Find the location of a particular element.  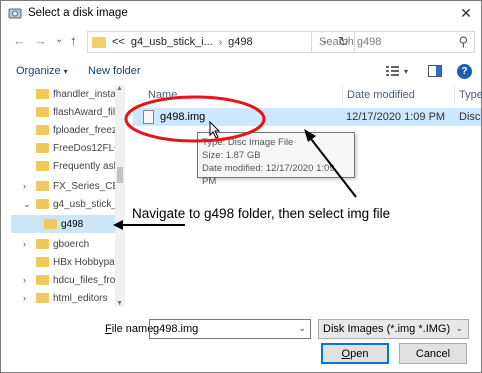

tree-item-fhandler: fhandler_instal is located at coordinates (68, 94).